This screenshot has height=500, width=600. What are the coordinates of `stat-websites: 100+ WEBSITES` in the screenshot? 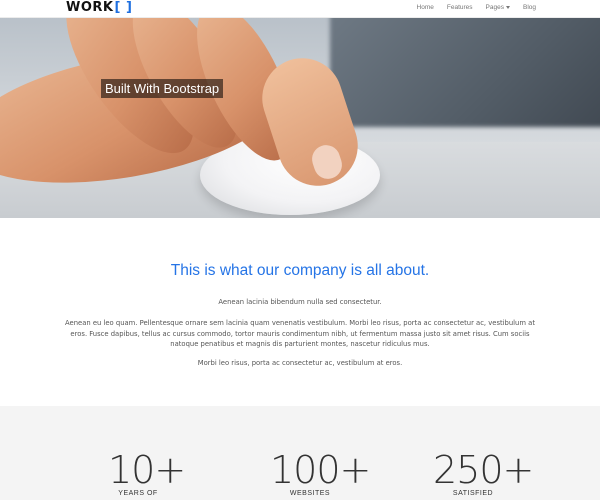 It's located at (320, 472).